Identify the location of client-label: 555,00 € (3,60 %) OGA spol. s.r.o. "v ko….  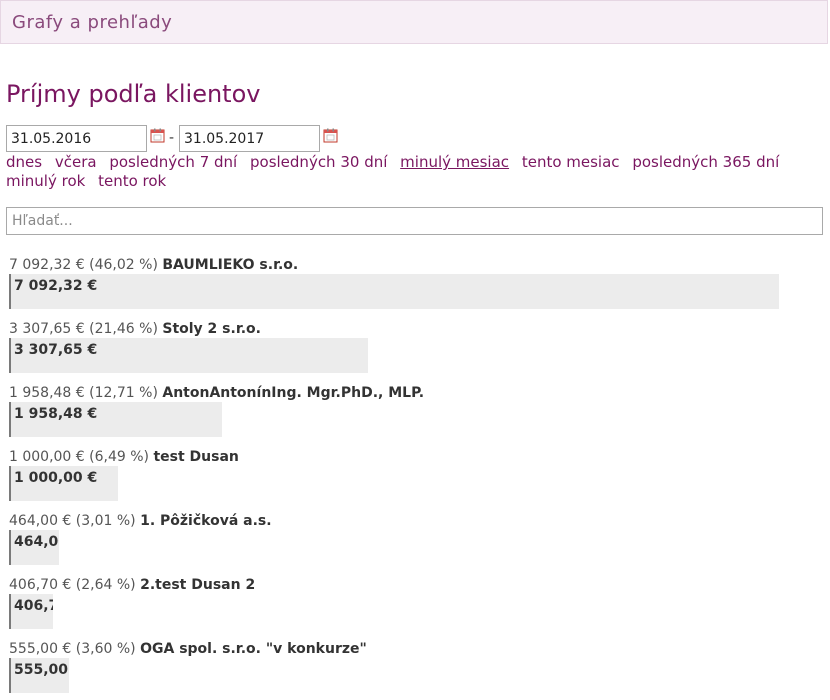
(188, 649).